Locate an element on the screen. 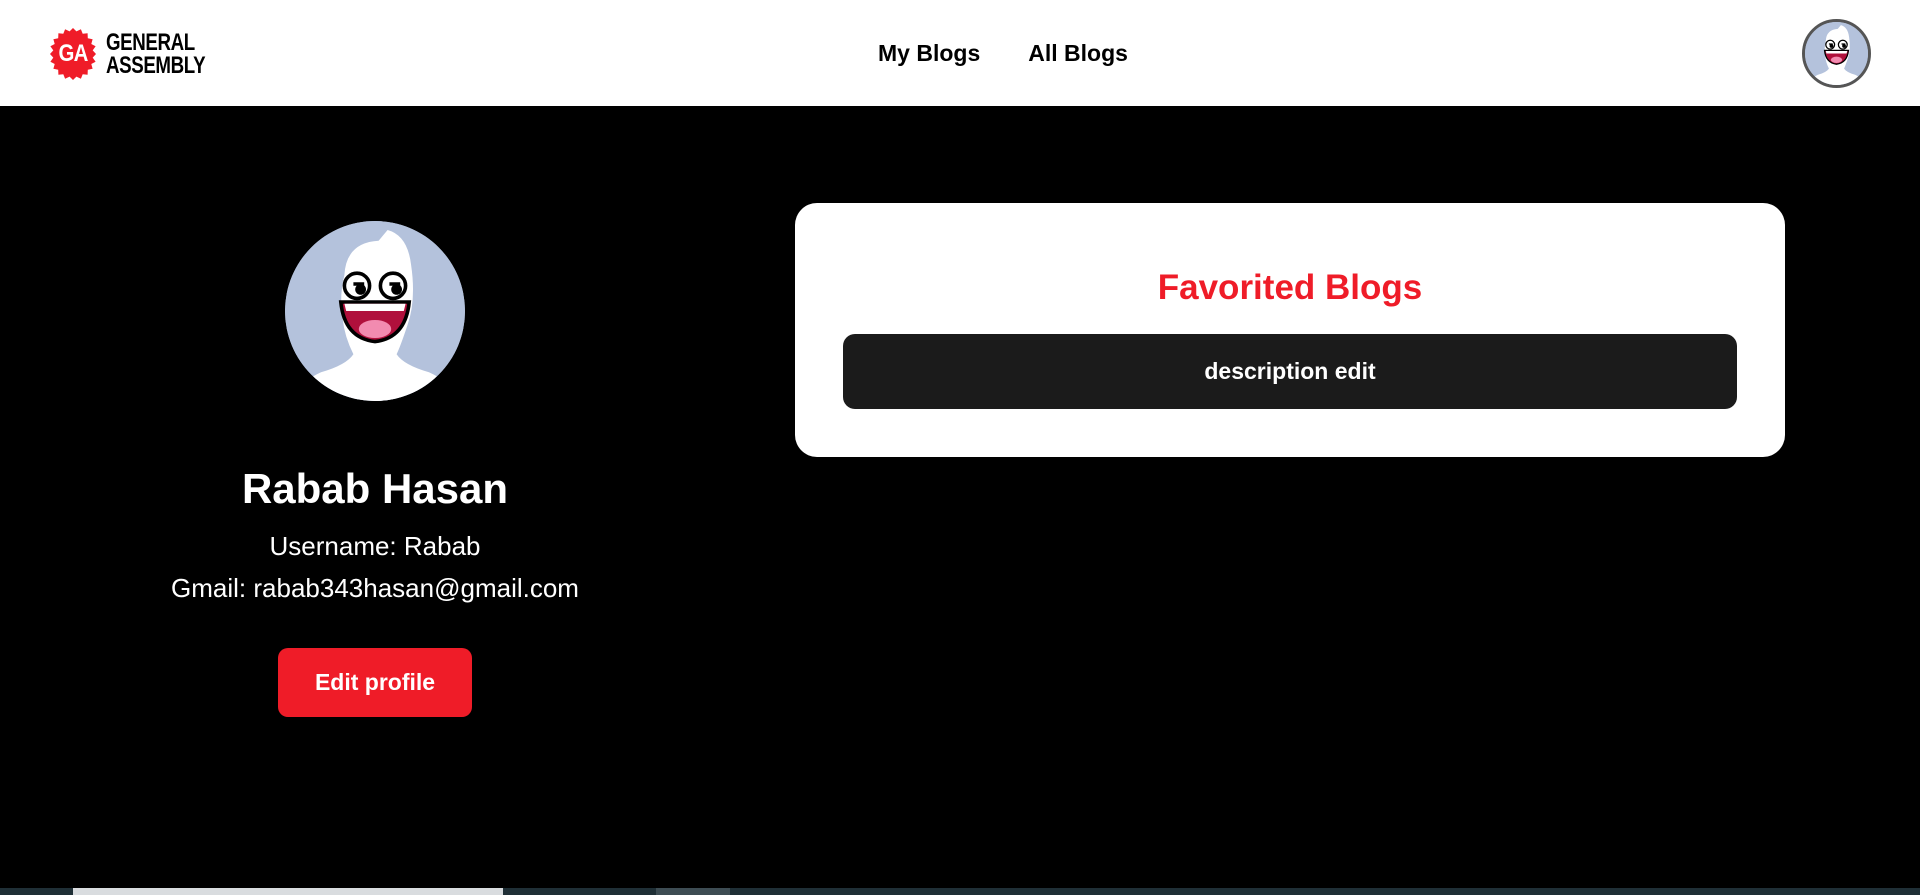 This screenshot has height=895, width=1920. profile-username: Username: Rabab is located at coordinates (375, 546).